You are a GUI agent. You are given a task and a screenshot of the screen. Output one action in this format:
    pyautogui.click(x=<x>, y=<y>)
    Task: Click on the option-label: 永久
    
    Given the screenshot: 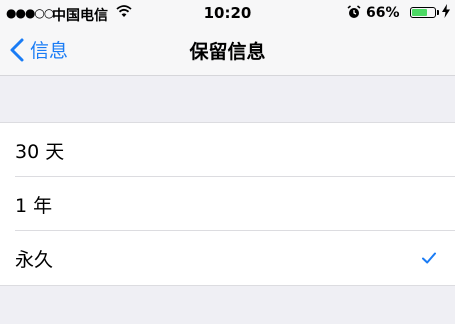 What is the action you would take?
    pyautogui.click(x=34, y=260)
    